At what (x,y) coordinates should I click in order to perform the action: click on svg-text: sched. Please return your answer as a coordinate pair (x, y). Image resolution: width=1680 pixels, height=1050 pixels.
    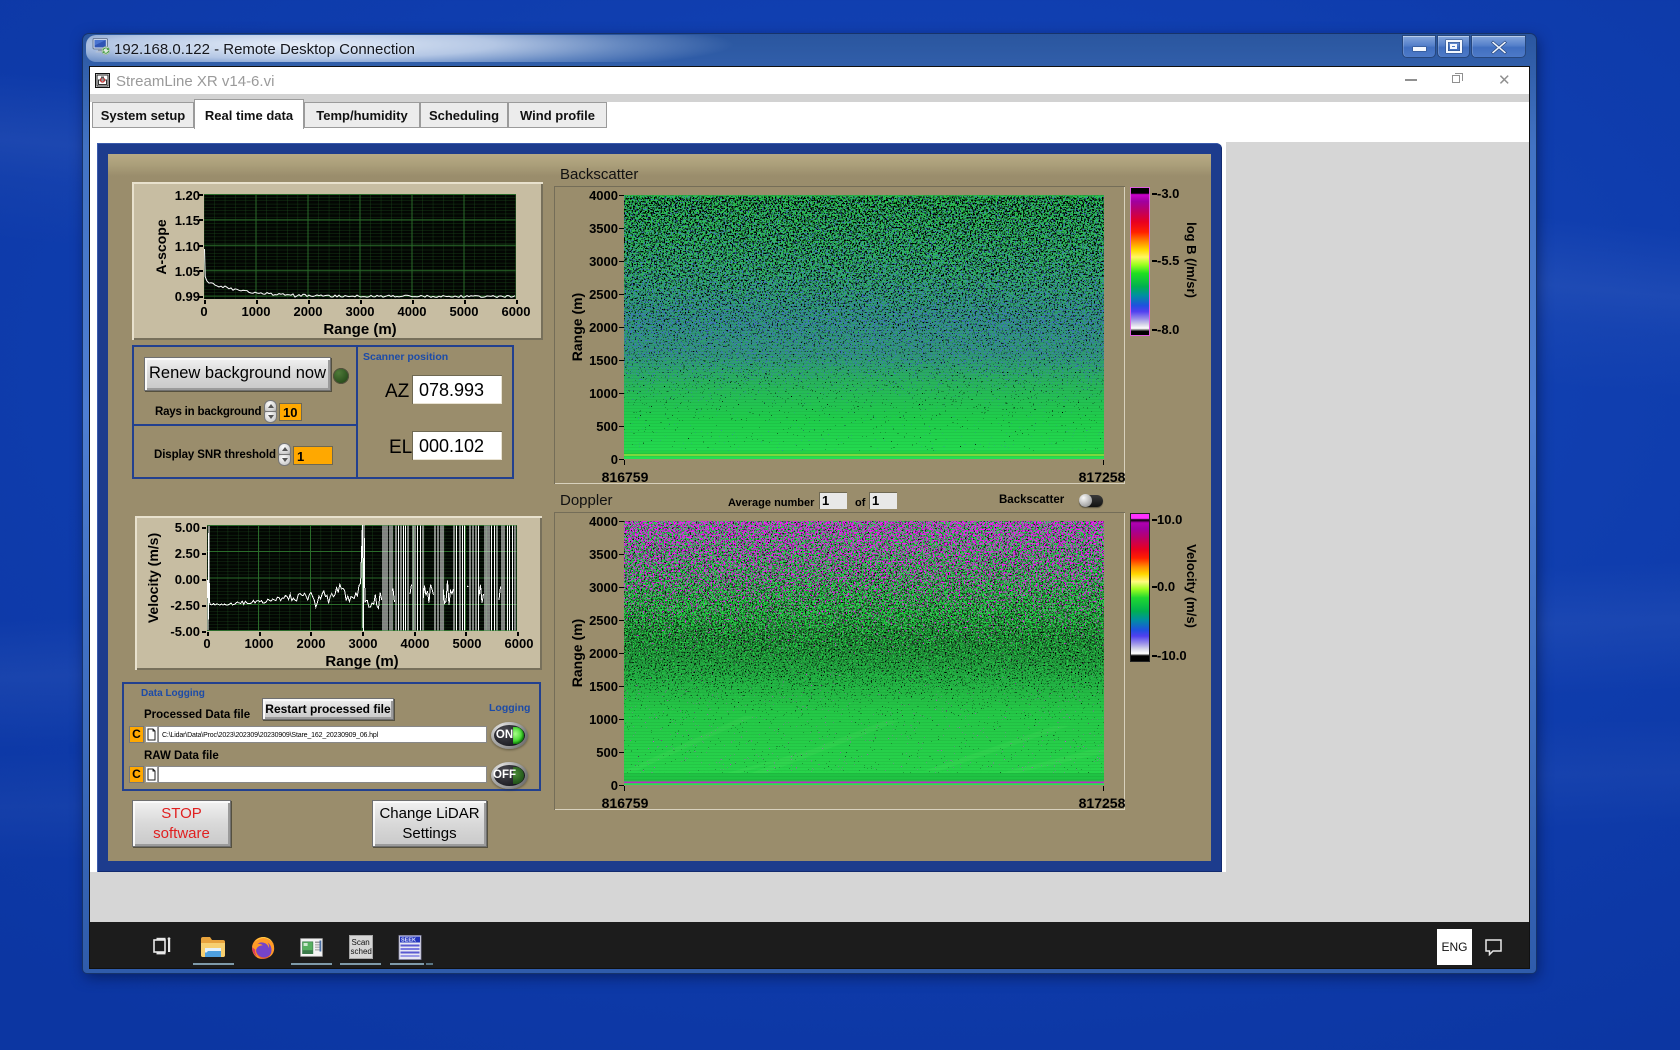
    Looking at the image, I should click on (361, 951).